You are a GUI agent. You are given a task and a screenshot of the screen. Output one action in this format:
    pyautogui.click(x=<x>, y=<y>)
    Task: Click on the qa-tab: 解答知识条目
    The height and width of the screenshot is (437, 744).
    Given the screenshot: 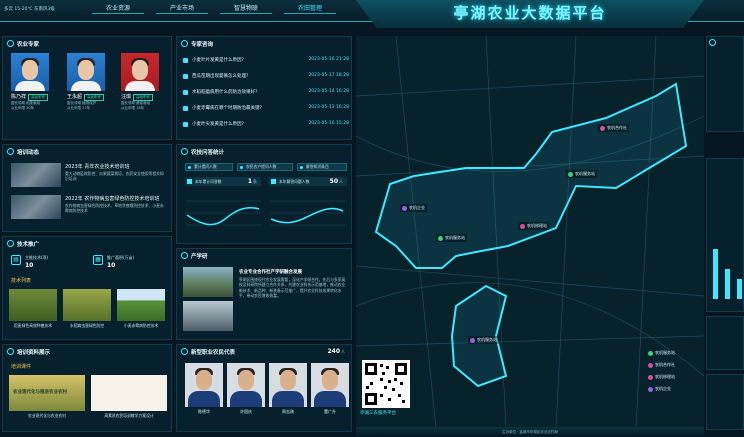 What is the action you would take?
    pyautogui.click(x=322, y=167)
    